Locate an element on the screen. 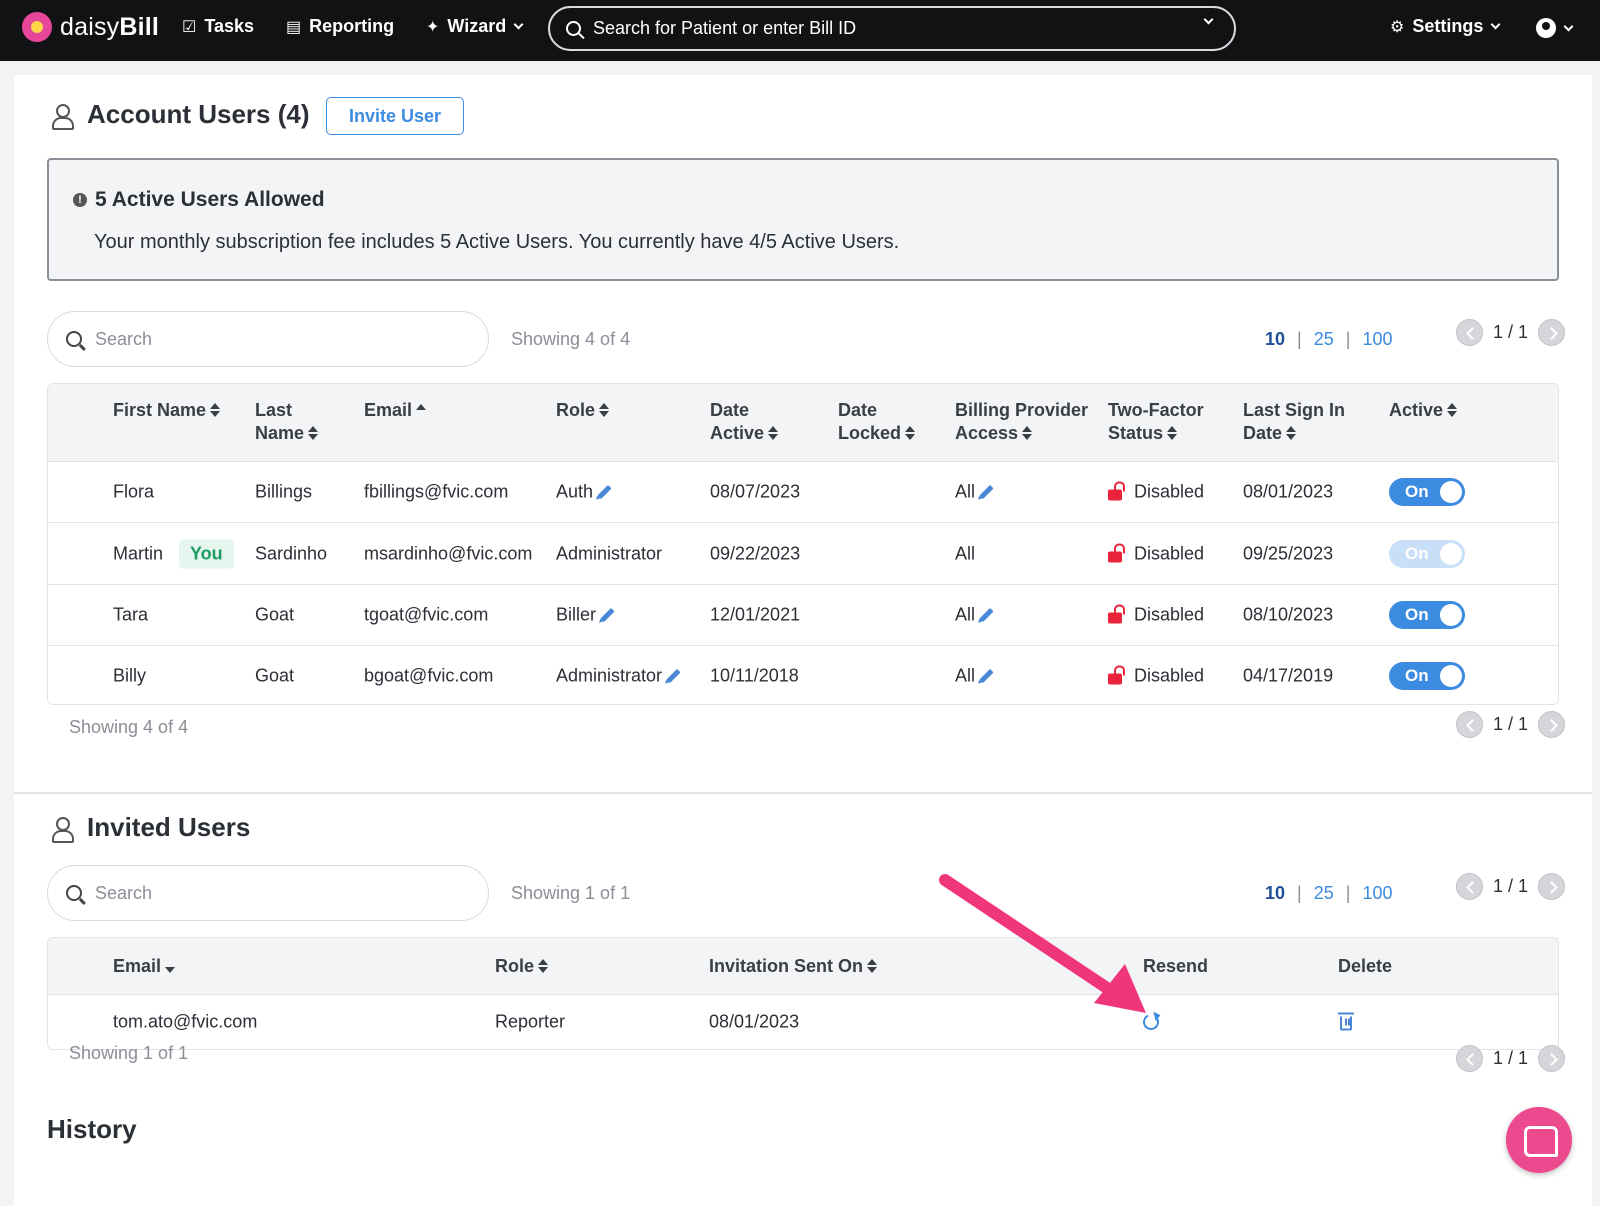  nav-wizard-label: Wizard is located at coordinates (477, 26).